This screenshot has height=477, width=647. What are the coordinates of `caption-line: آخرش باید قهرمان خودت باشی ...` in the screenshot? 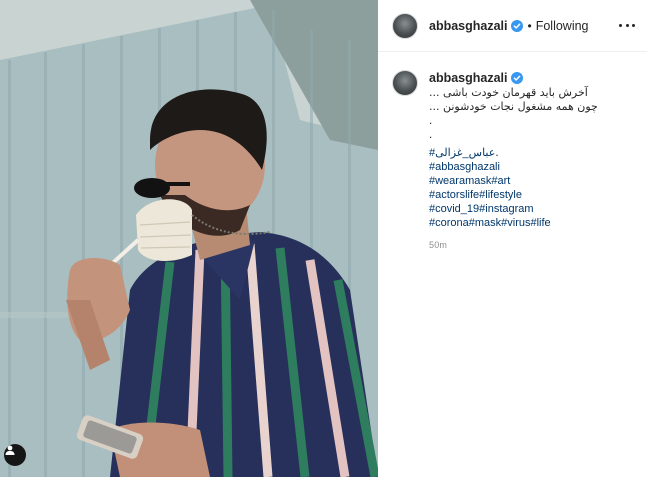 It's located at (508, 92).